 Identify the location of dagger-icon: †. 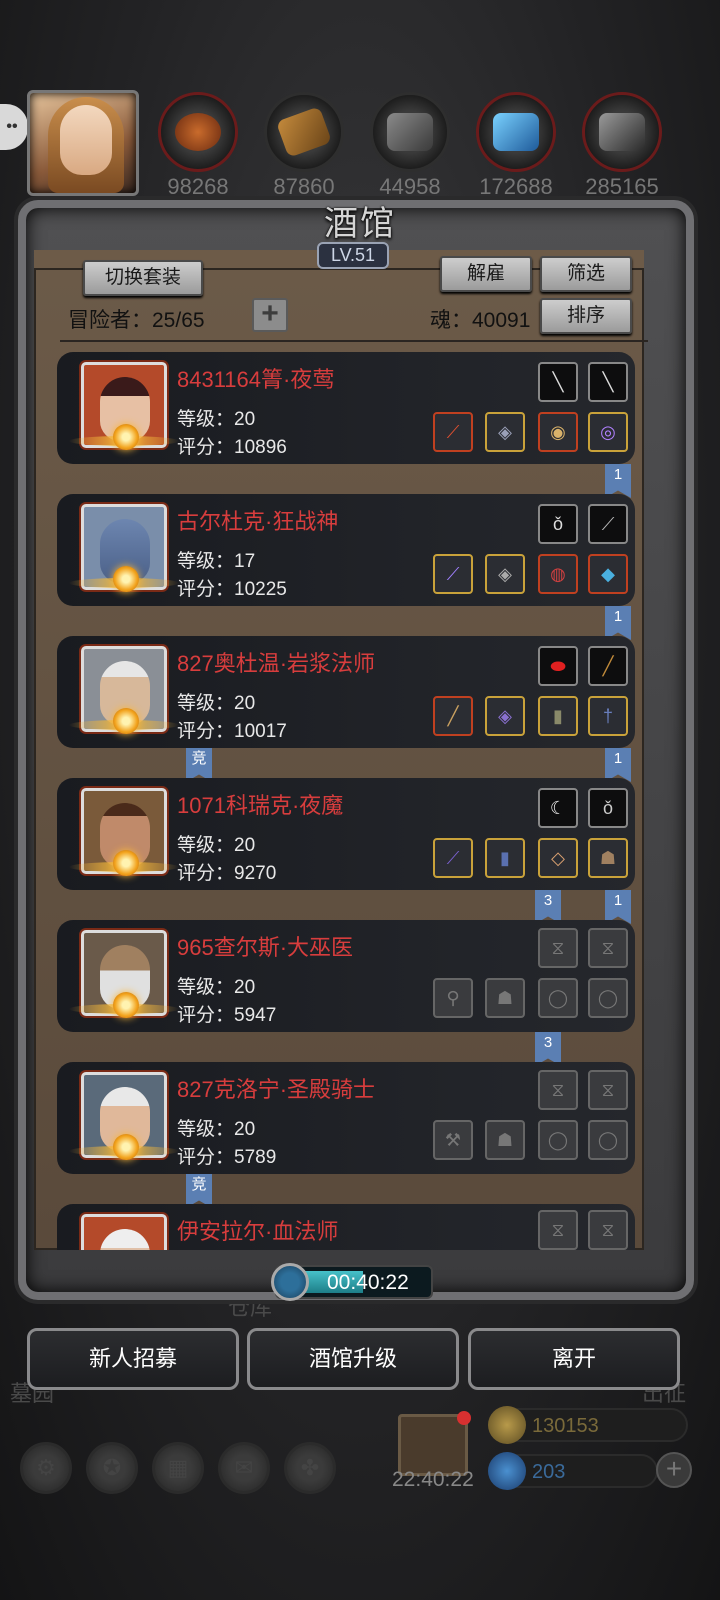
(608, 716).